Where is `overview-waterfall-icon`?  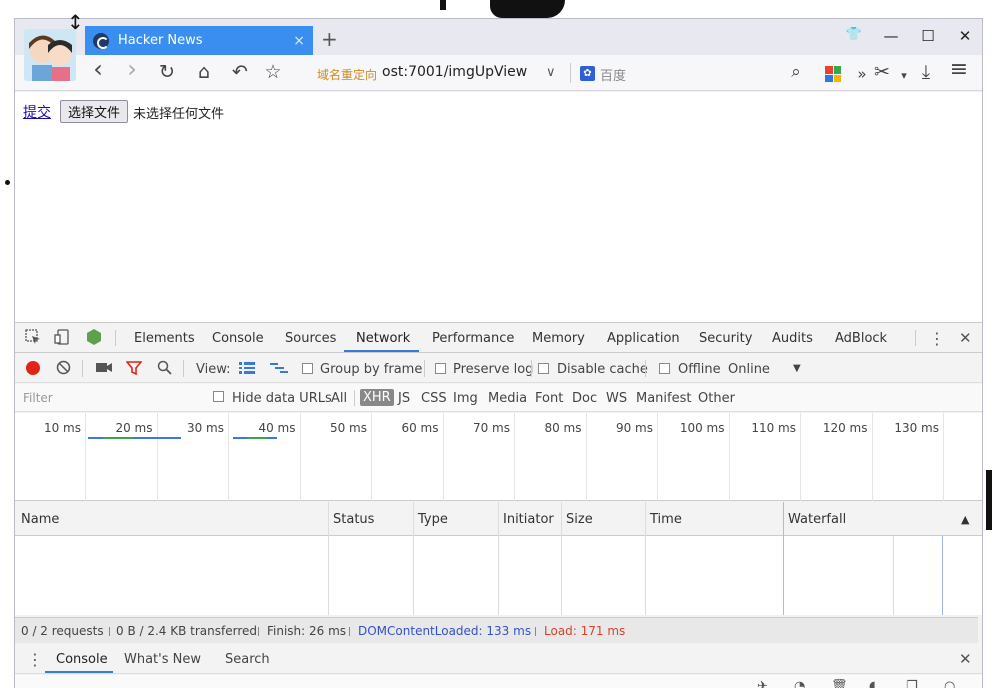
overview-waterfall-icon is located at coordinates (279, 370).